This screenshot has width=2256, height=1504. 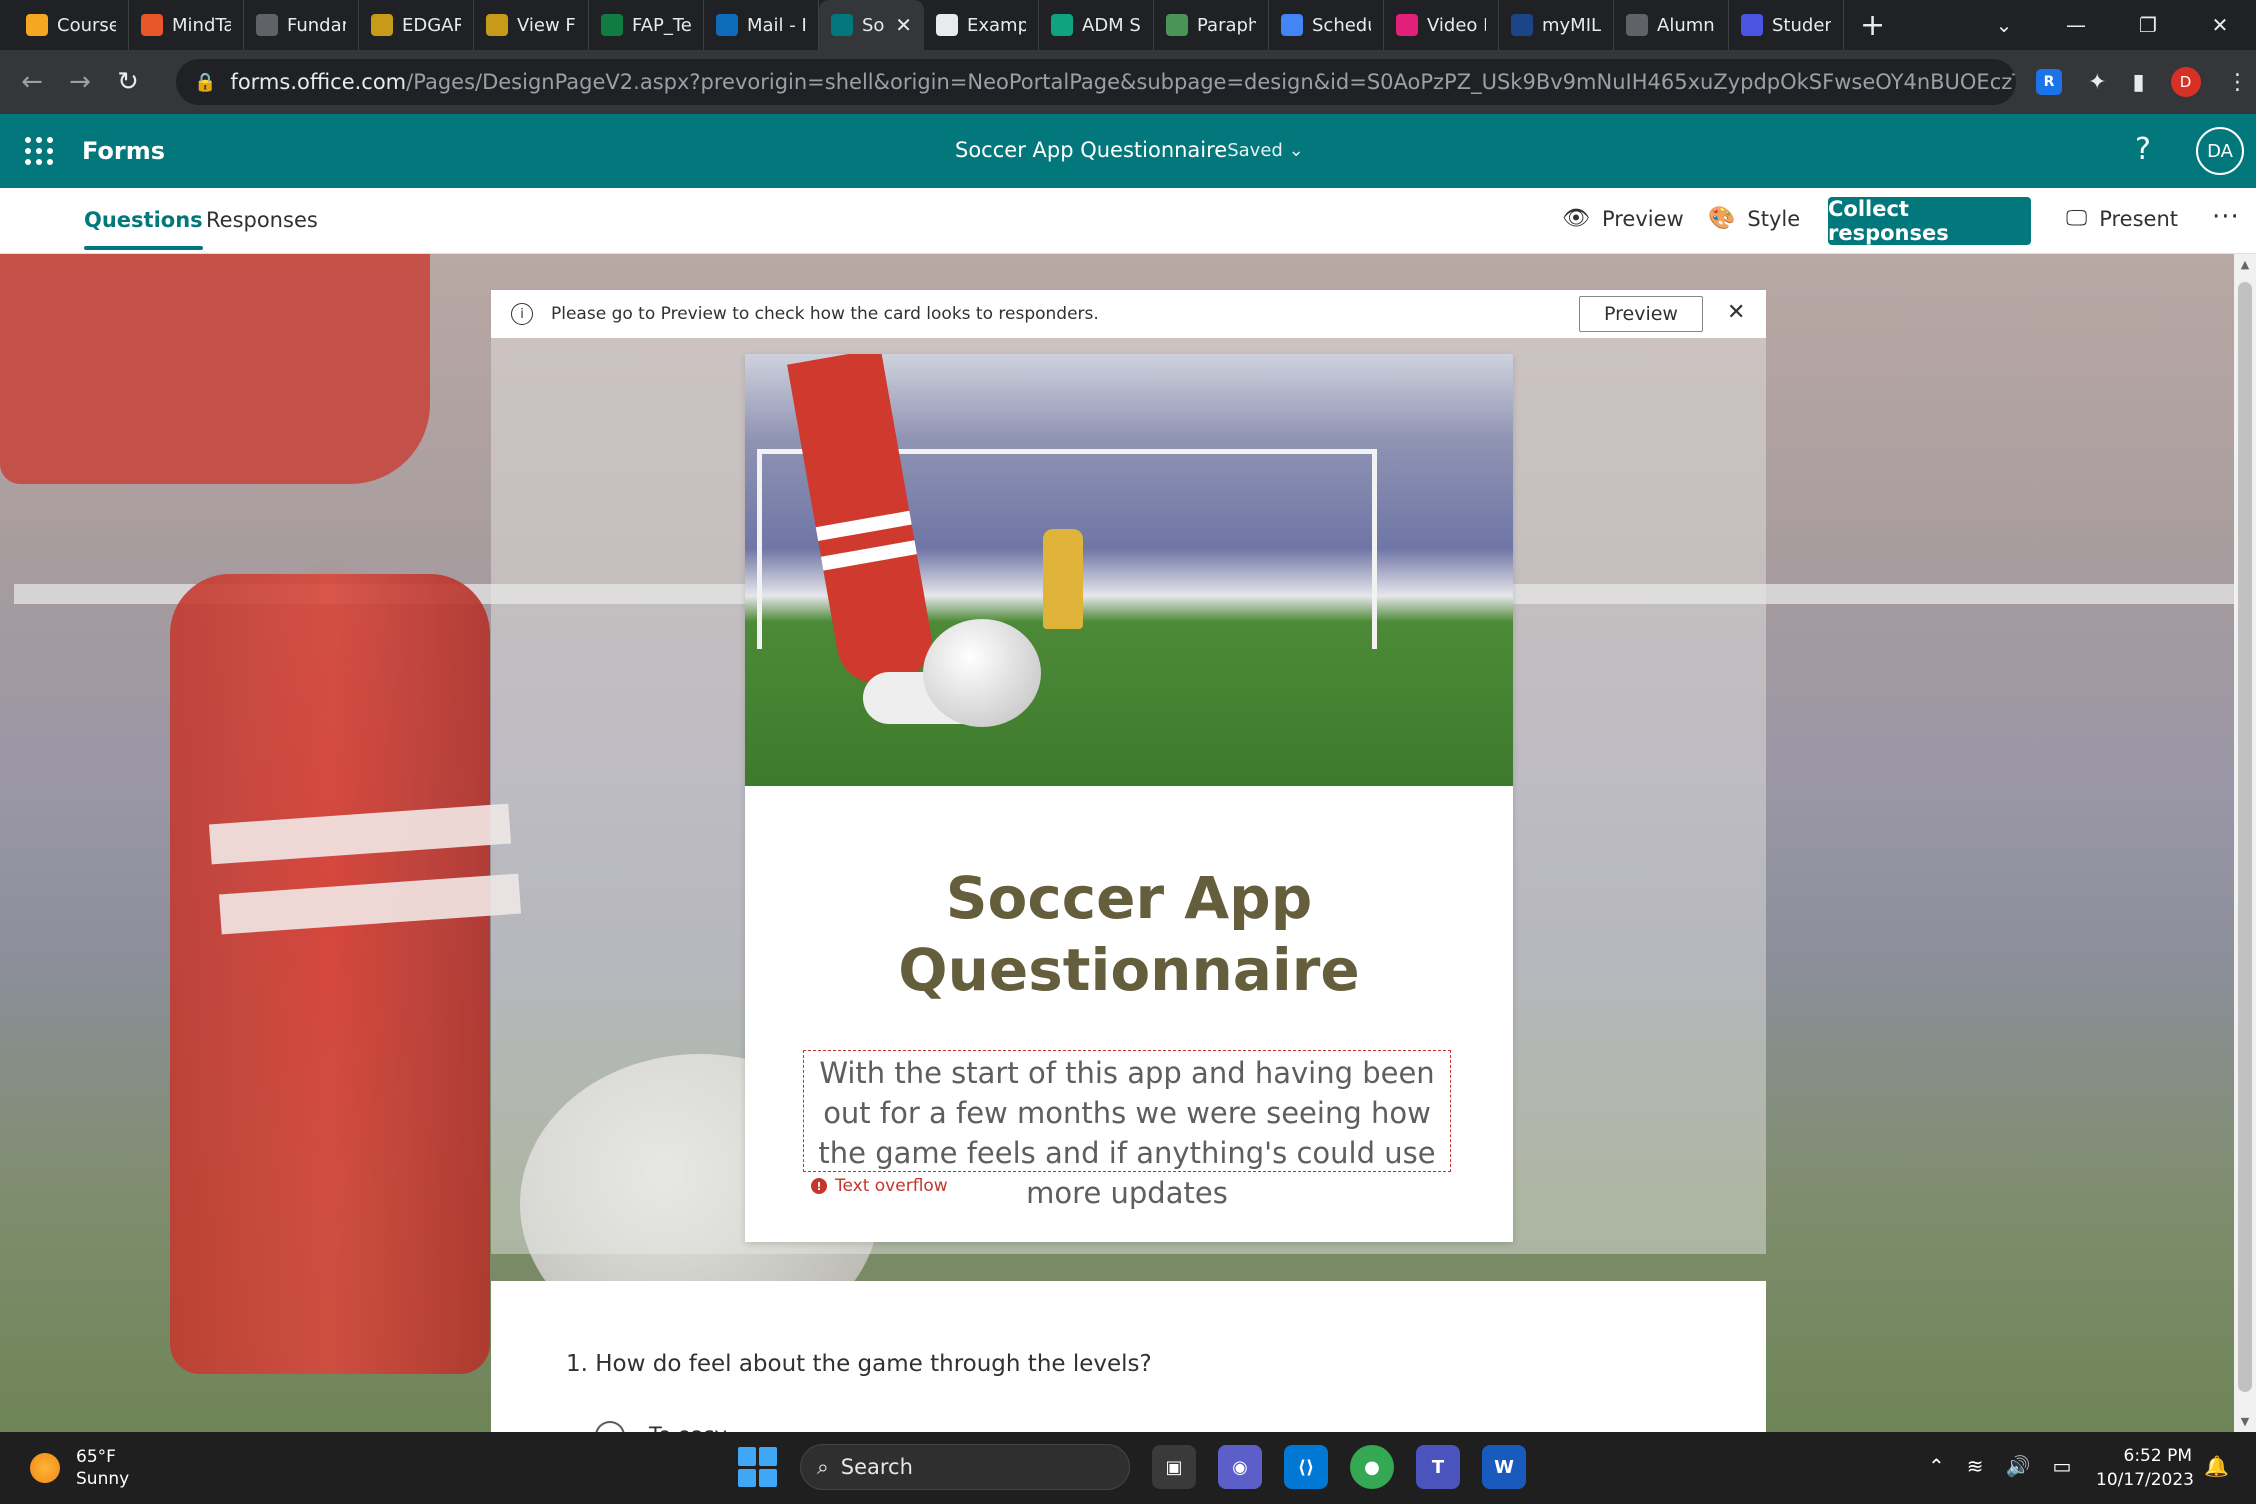 I want to click on teams-icon: T, so click(x=1438, y=1467).